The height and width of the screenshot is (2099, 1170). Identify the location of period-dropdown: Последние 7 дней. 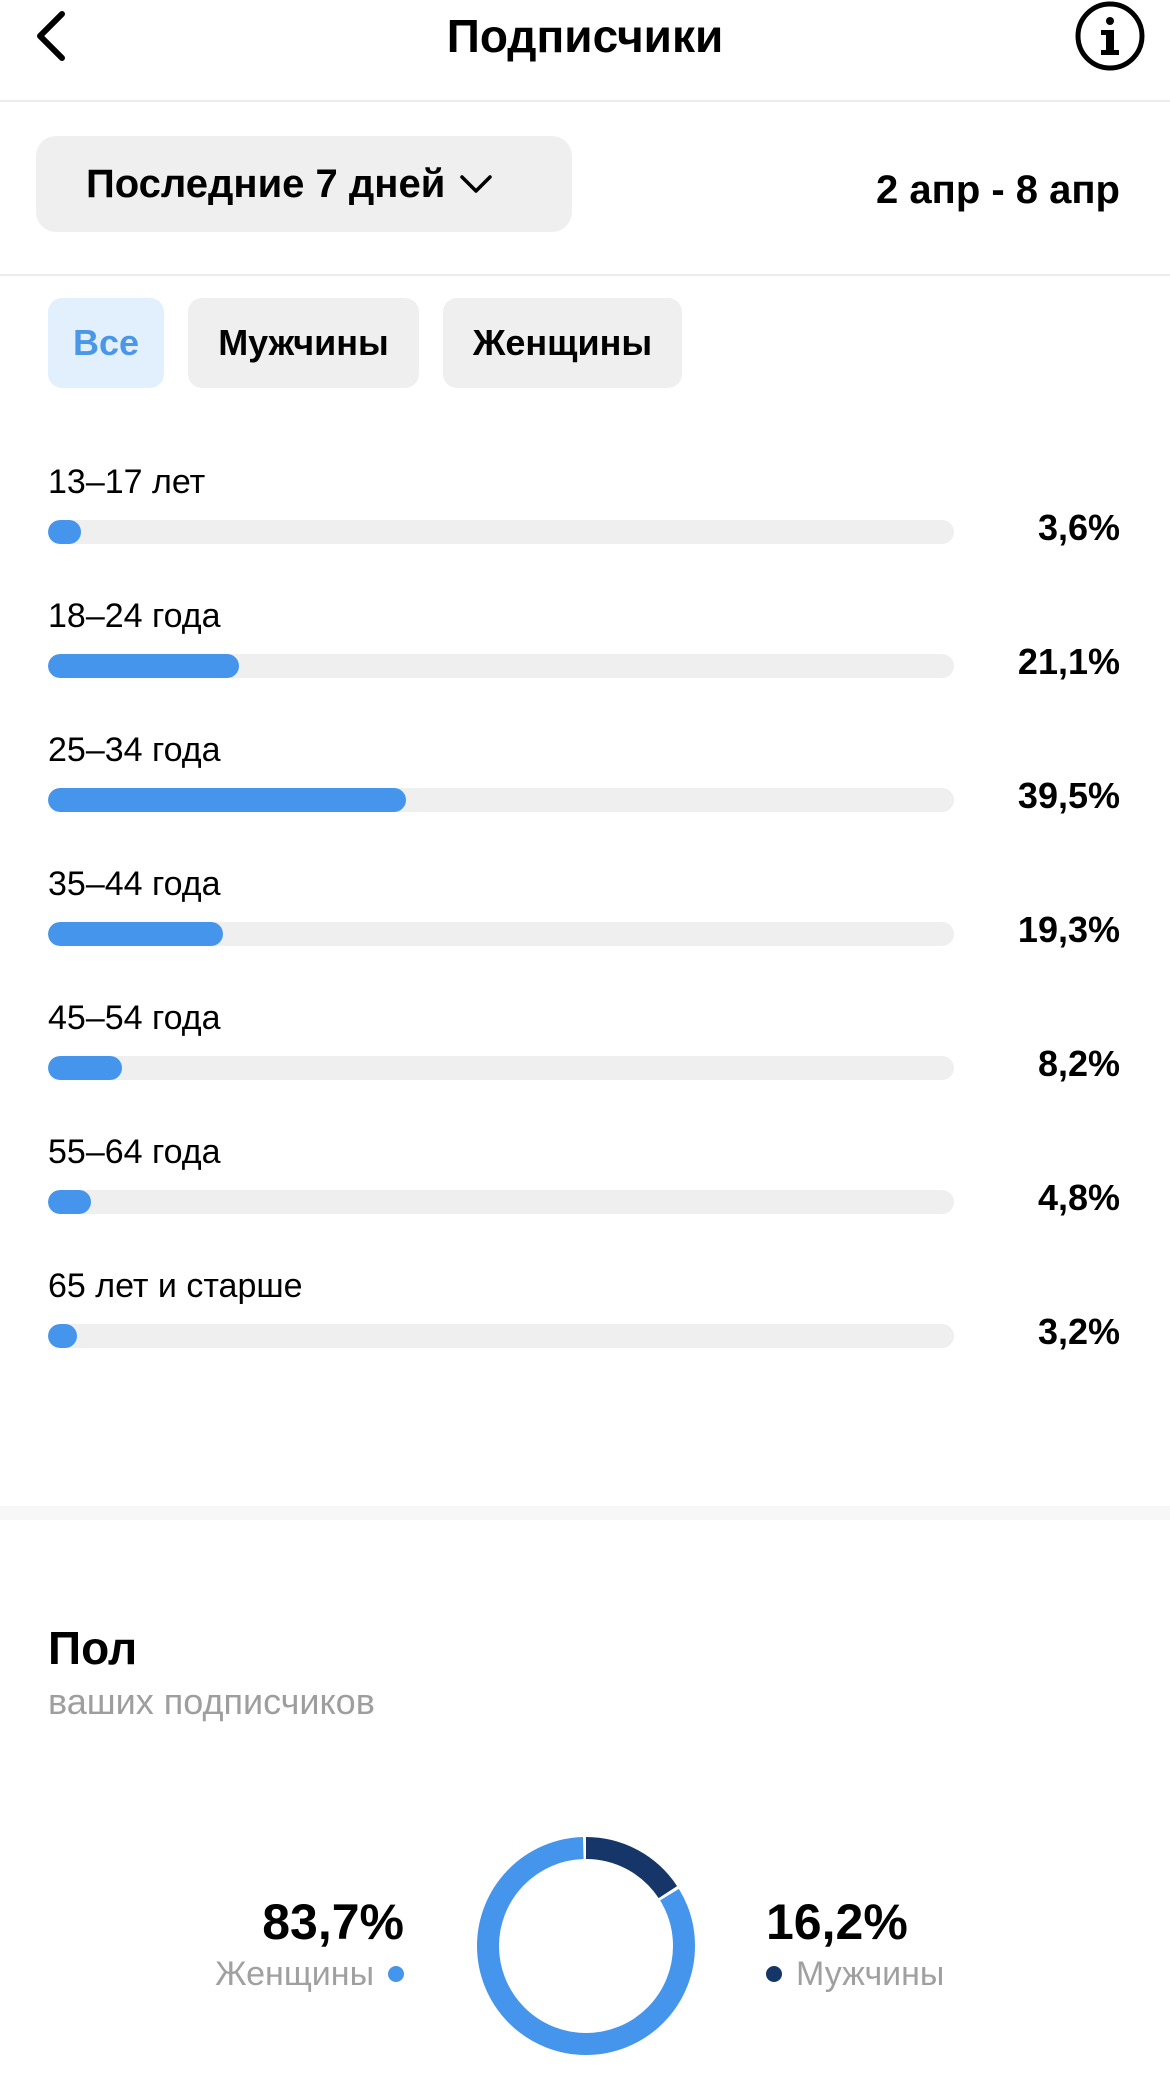
(304, 184).